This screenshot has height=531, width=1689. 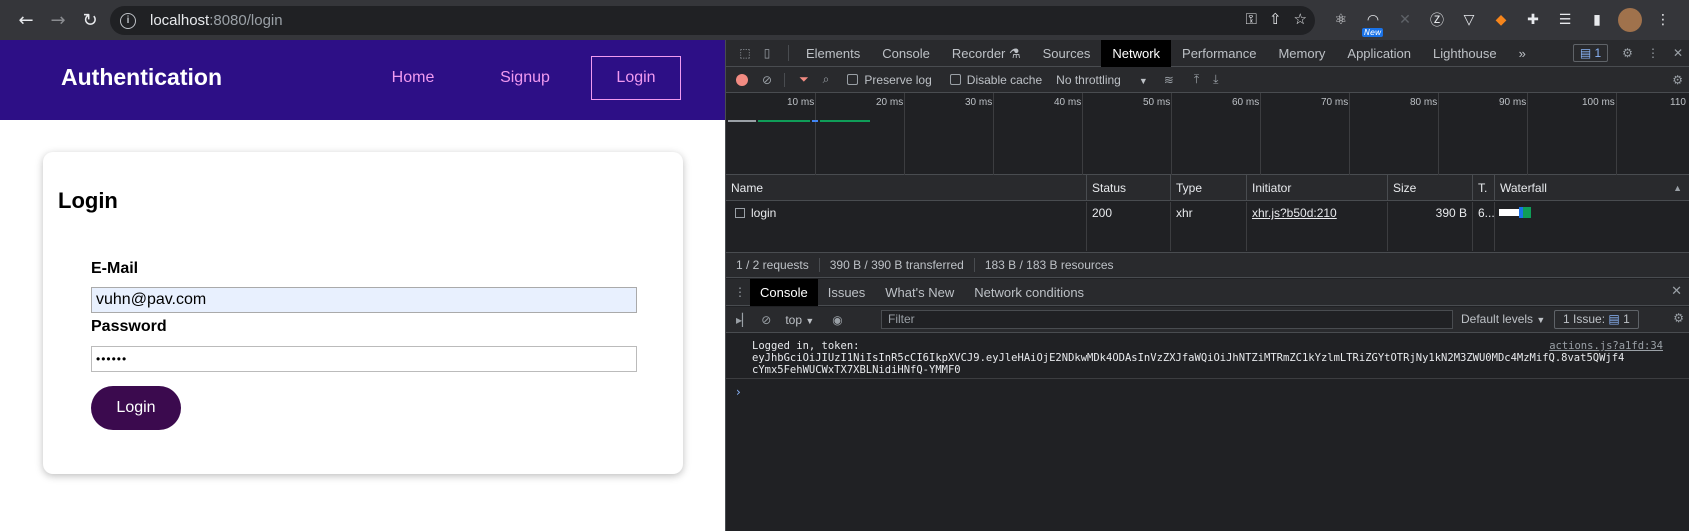 What do you see at coordinates (1541, 320) in the screenshot?
I see `chevron-down-icon: ▼` at bounding box center [1541, 320].